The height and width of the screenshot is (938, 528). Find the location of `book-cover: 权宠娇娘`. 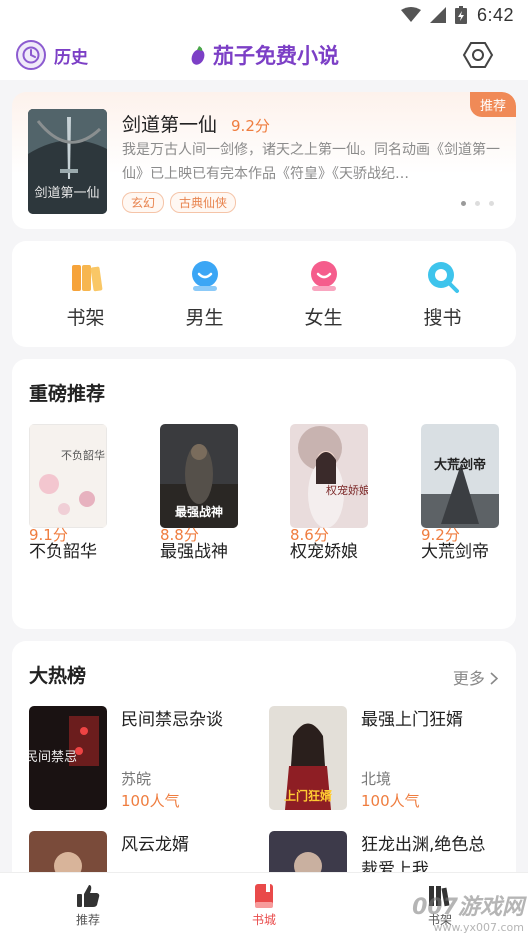

book-cover: 权宠娇娘 is located at coordinates (329, 476).